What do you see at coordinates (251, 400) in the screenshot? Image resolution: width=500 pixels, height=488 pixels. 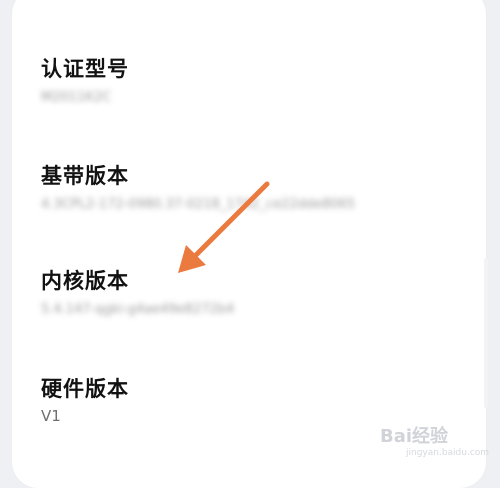 I see `info-row-hardware-version: 硬件版本 V1` at bounding box center [251, 400].